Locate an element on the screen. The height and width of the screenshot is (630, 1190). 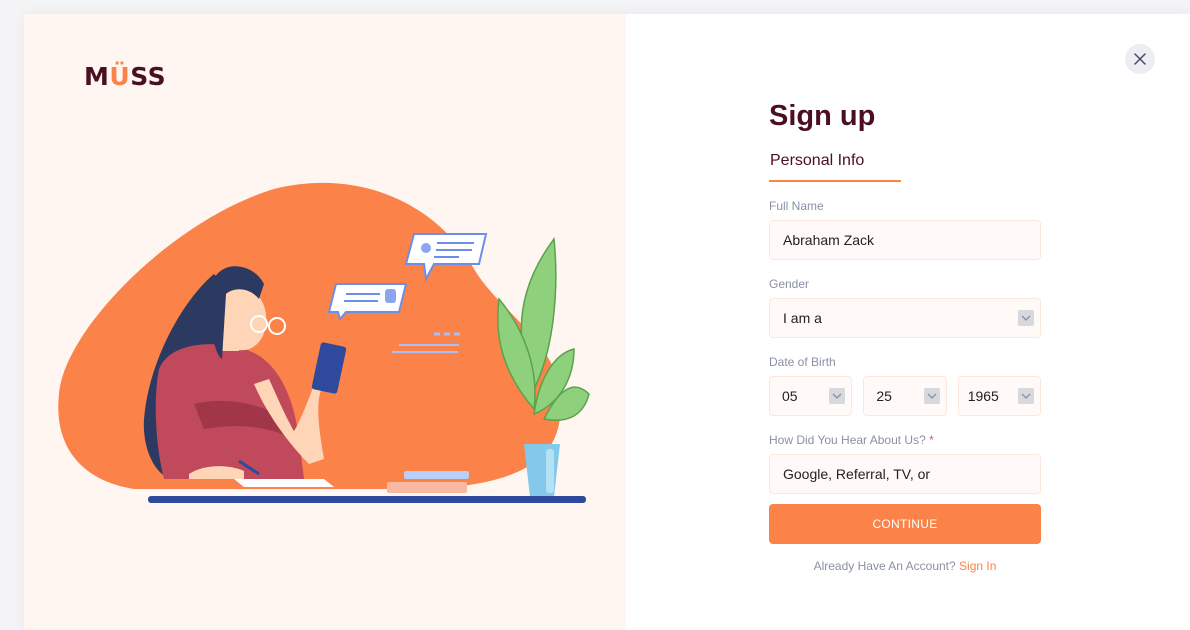
muss-logo: MÜSS is located at coordinates (125, 76).